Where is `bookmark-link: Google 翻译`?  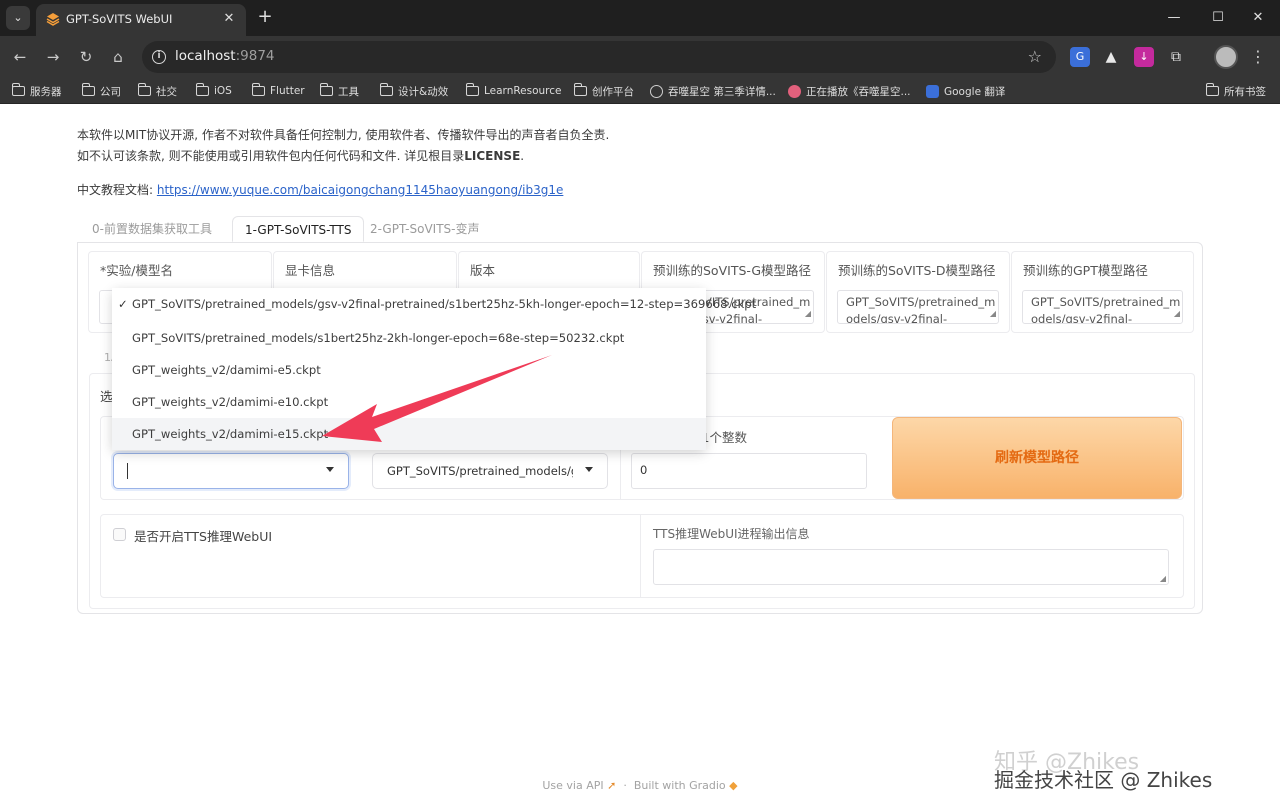 bookmark-link: Google 翻译 is located at coordinates (965, 91).